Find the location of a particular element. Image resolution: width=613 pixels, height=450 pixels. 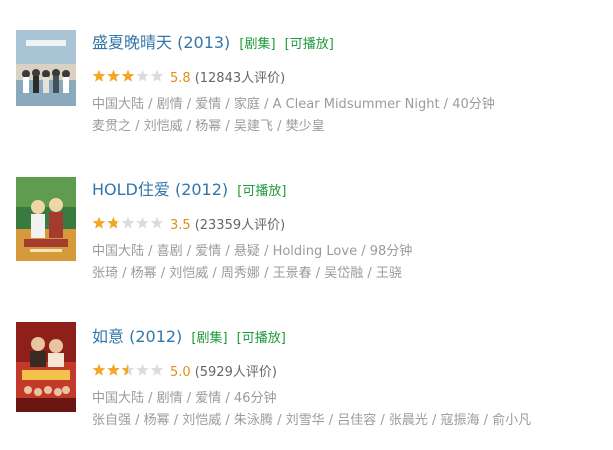

title-line: 如意 (2012) [剧集] [可播放] is located at coordinates (189, 337).